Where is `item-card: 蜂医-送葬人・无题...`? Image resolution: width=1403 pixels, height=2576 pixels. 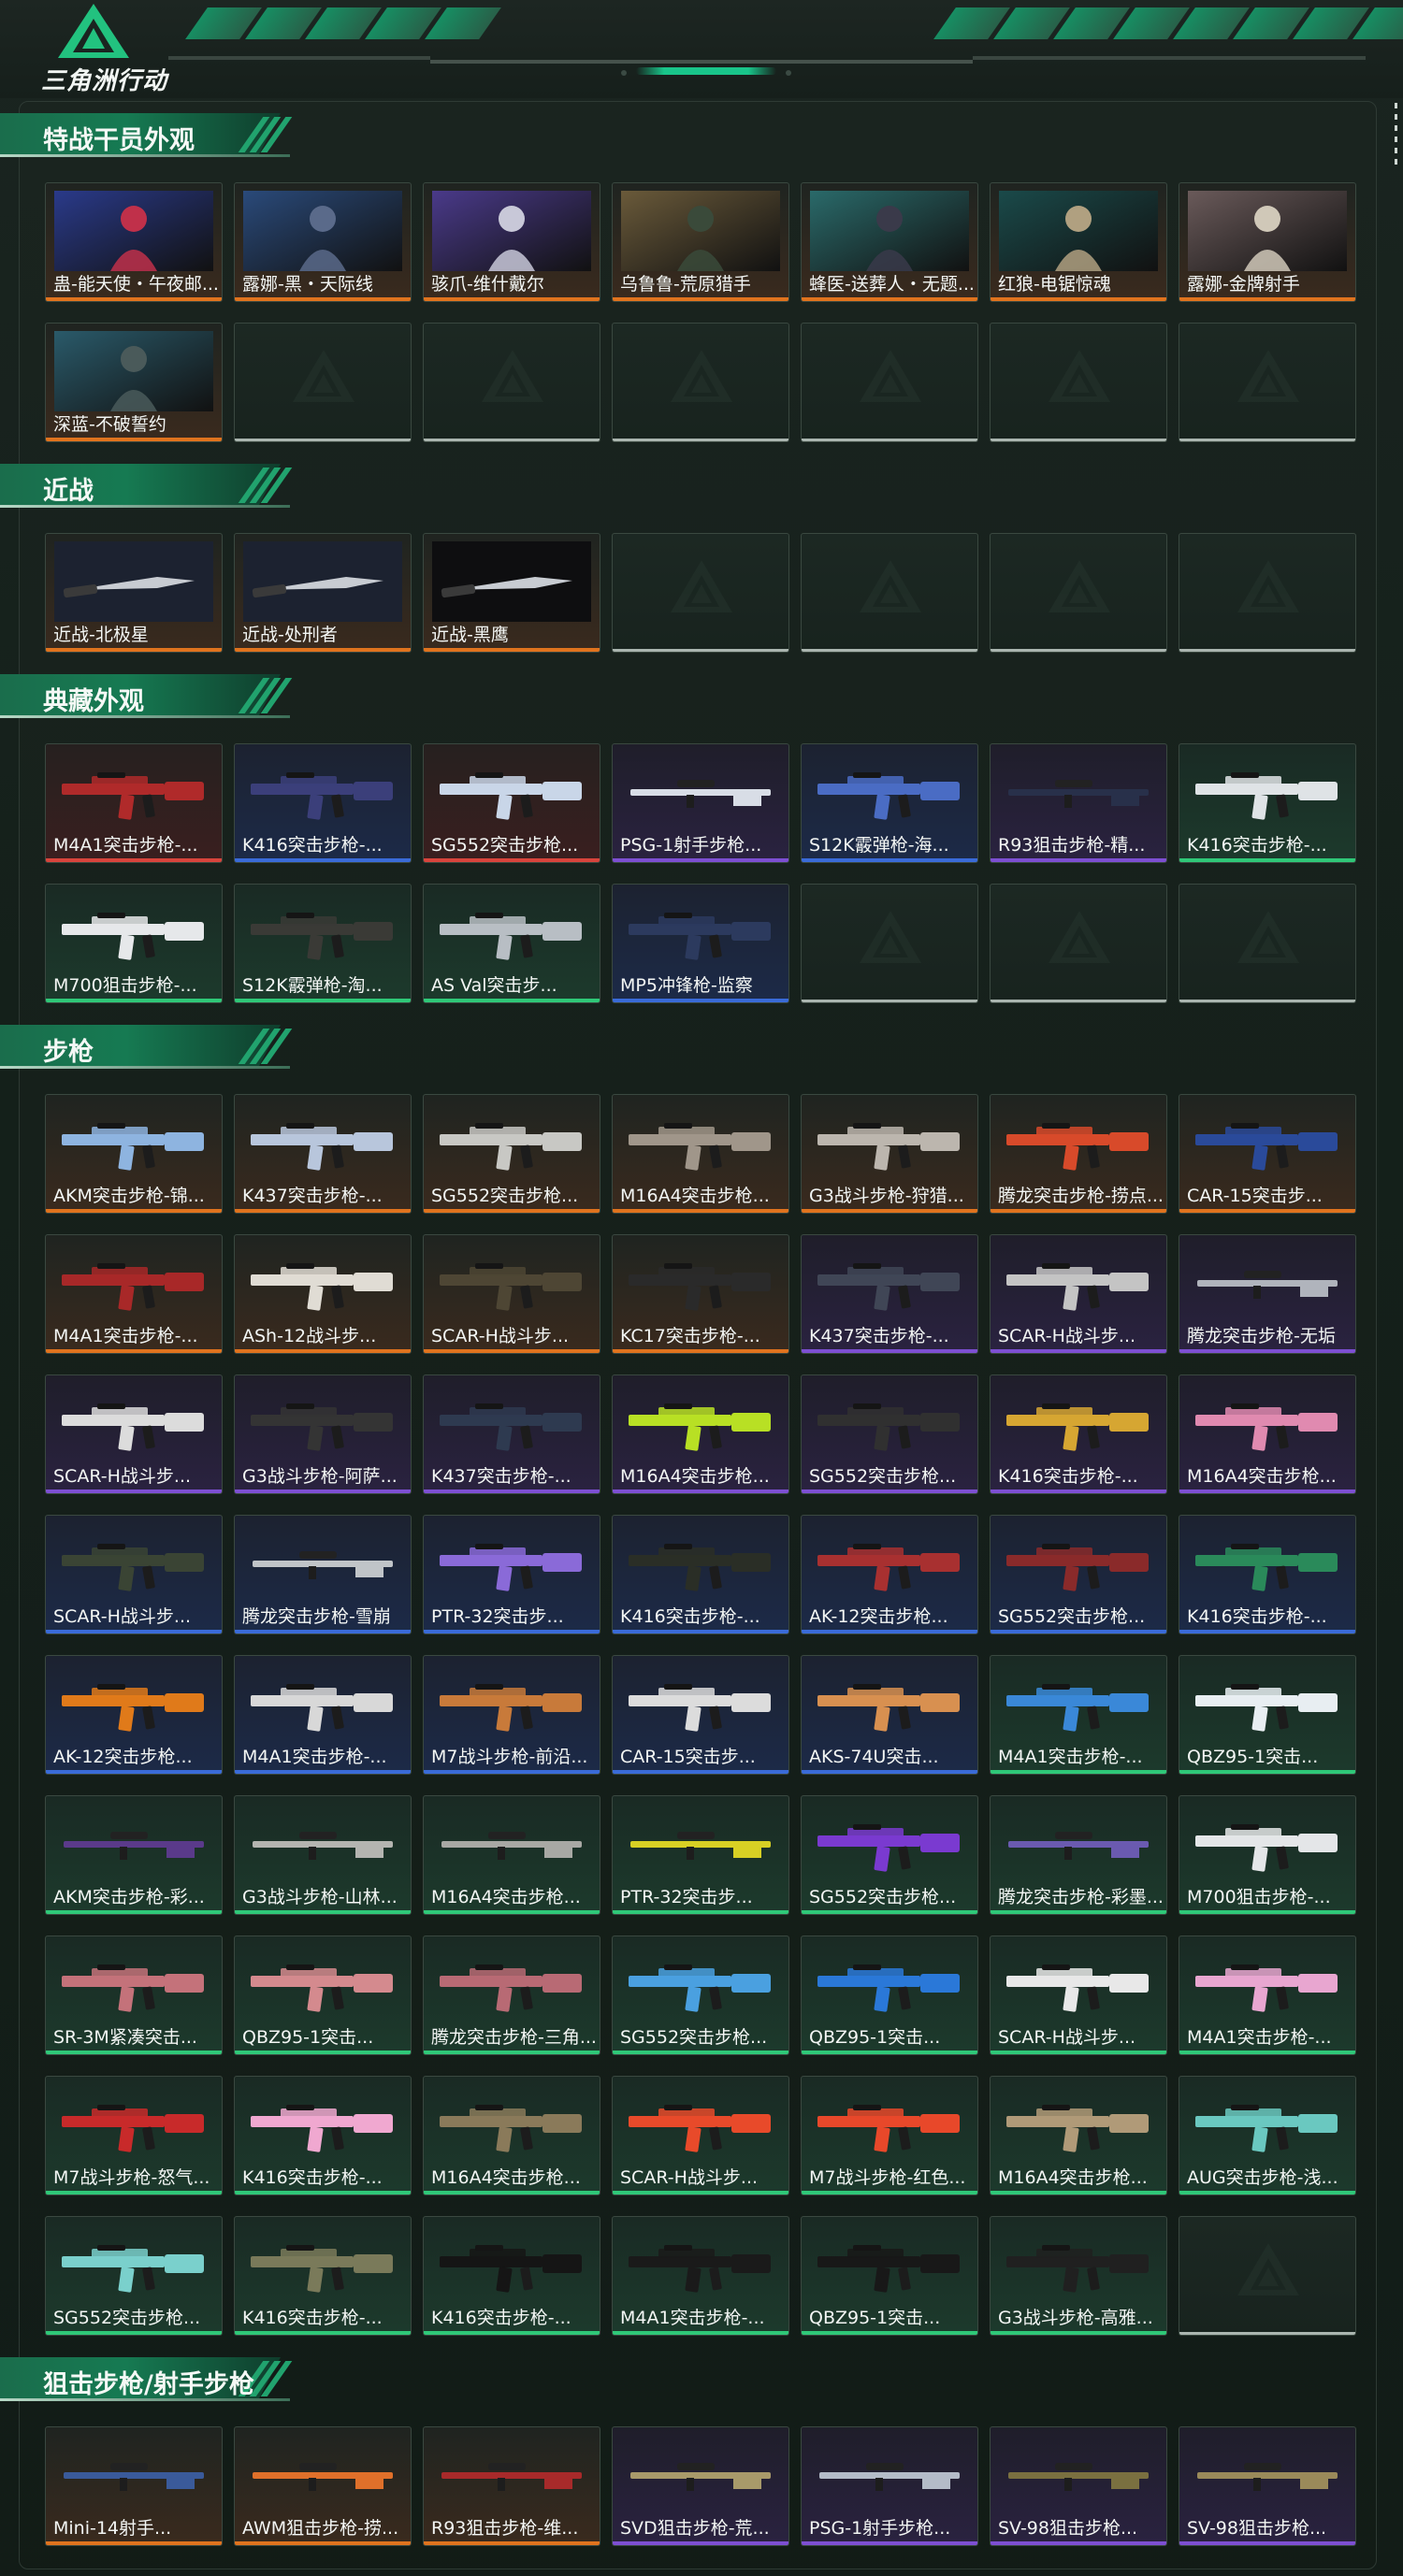
item-card: 蜂医-送葬人・无题... is located at coordinates (889, 242).